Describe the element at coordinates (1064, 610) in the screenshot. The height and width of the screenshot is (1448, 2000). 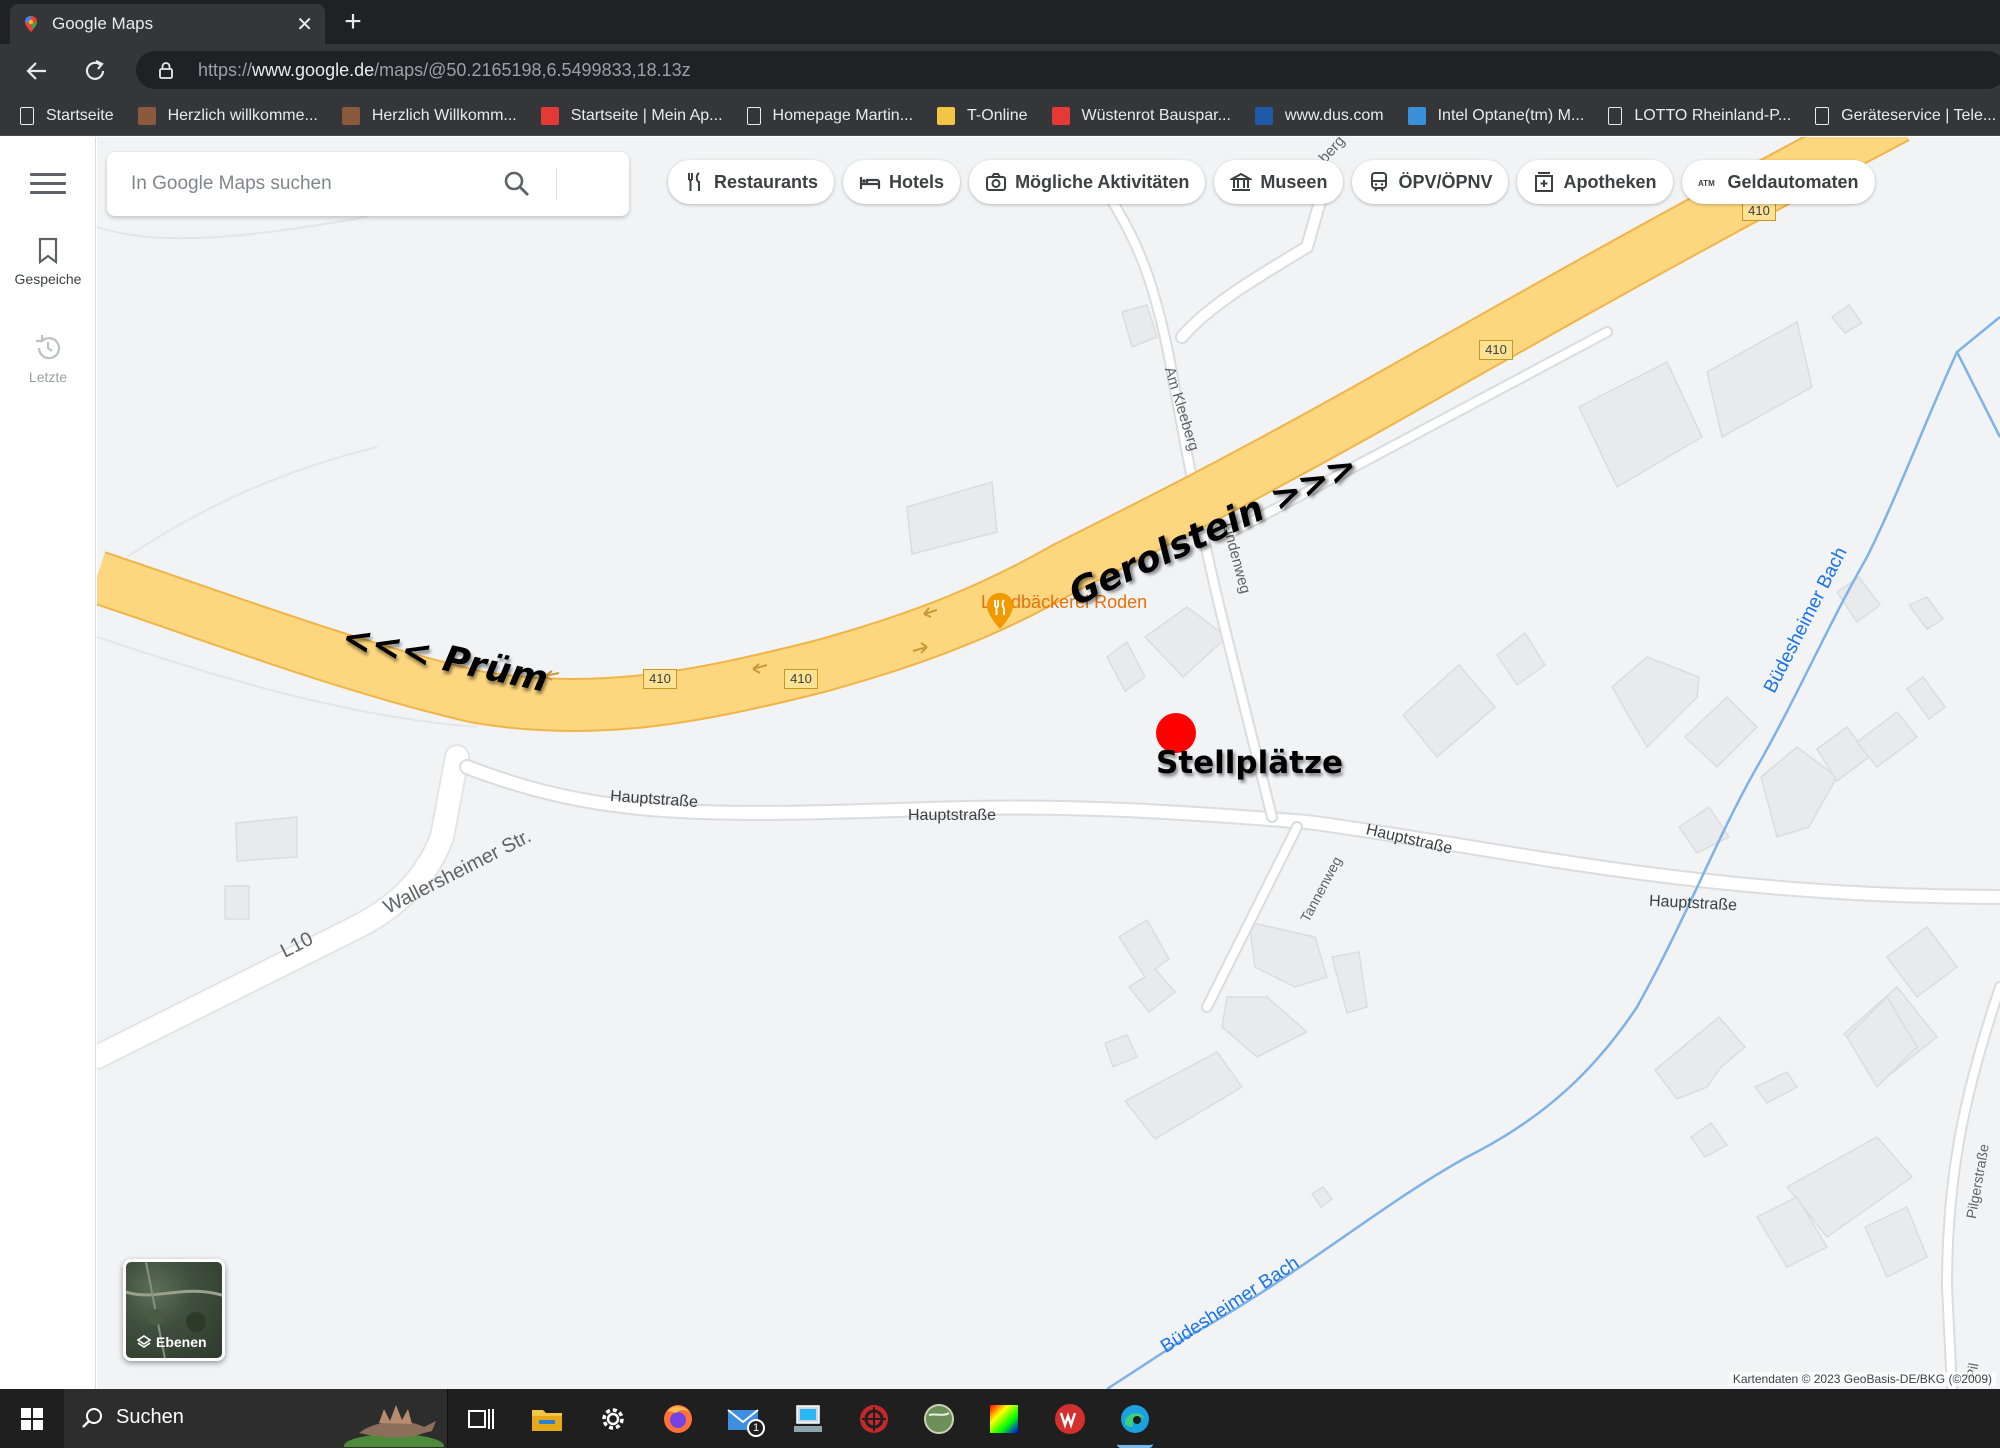
I see `poi-landbaeckerei-roden: Landbäckerei Roden` at that location.